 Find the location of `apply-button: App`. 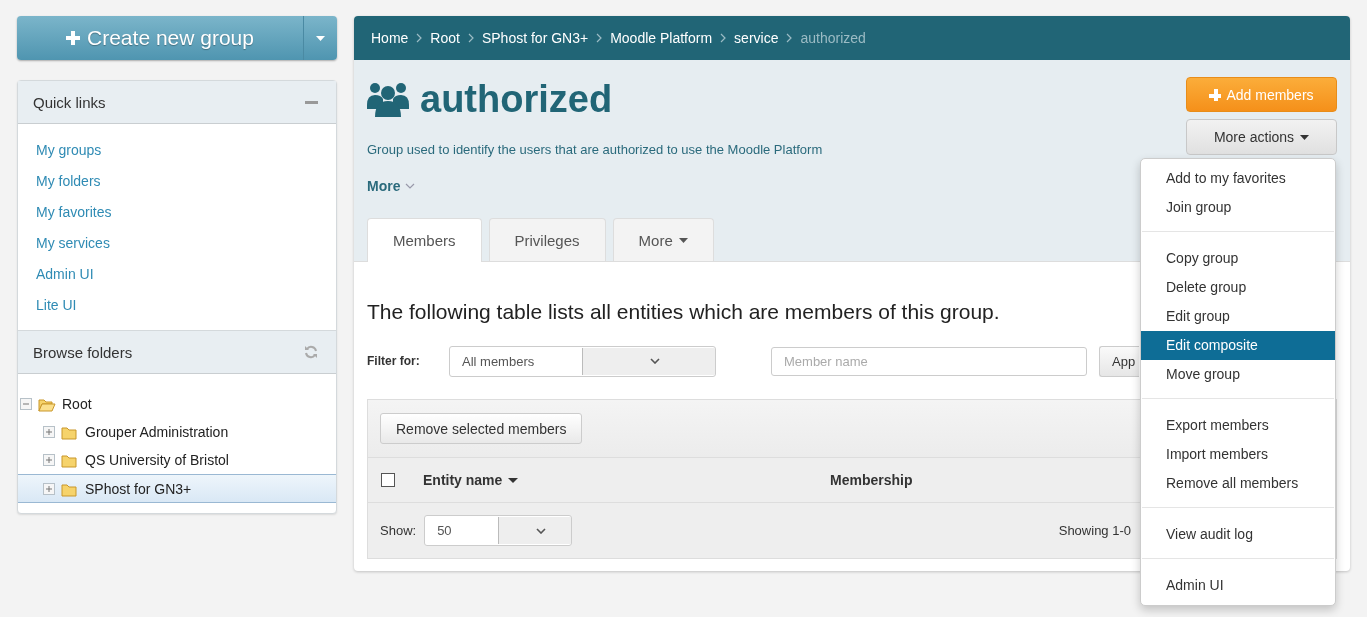

apply-button: App is located at coordinates (1119, 361).